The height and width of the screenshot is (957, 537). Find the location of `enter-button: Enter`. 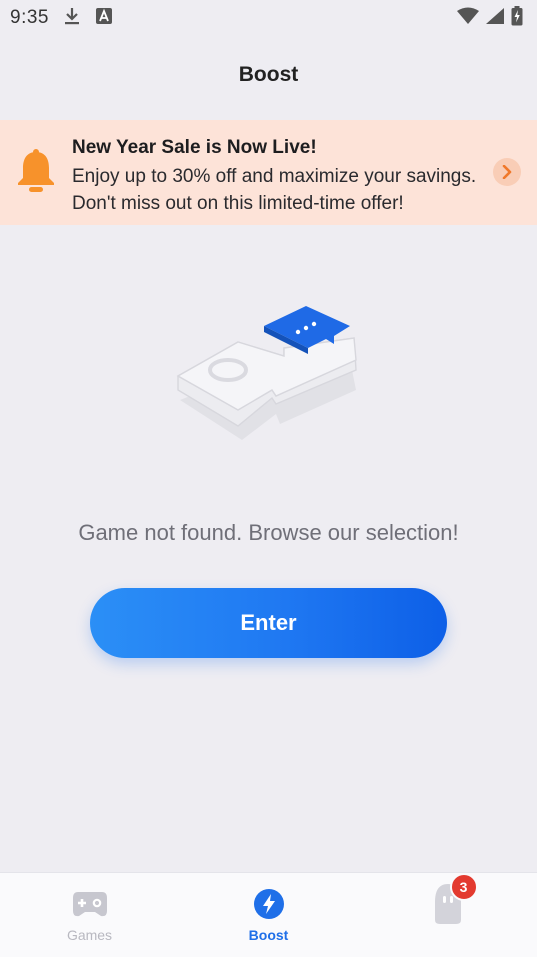

enter-button: Enter is located at coordinates (268, 623).